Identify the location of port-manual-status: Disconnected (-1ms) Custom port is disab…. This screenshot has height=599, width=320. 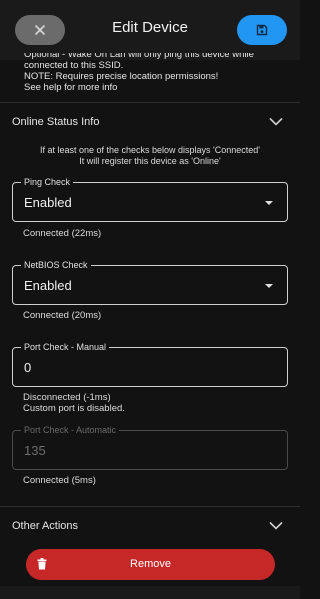
(74, 403).